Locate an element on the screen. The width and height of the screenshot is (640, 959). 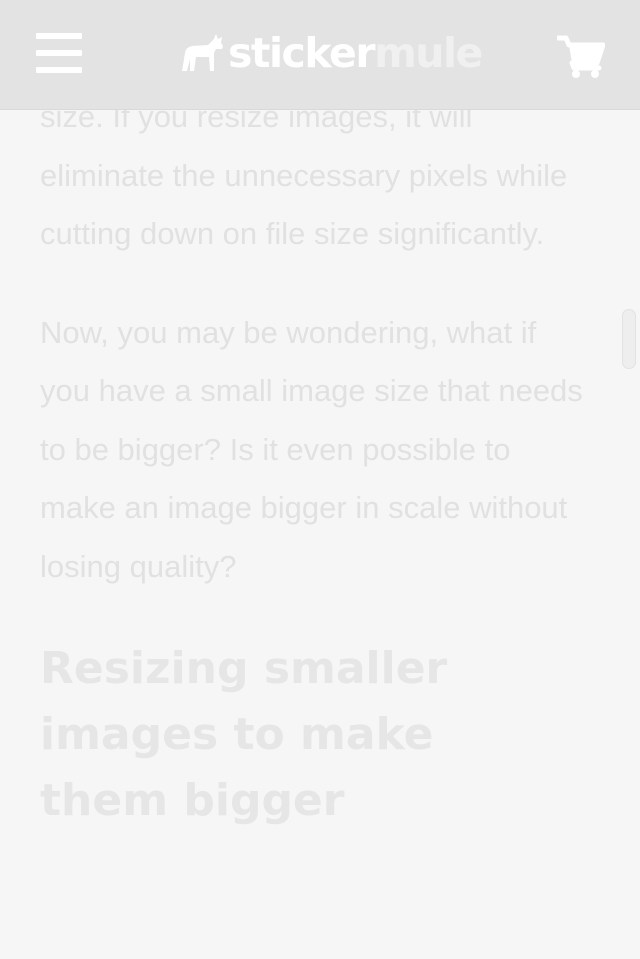
cart-button is located at coordinates (580, 57).